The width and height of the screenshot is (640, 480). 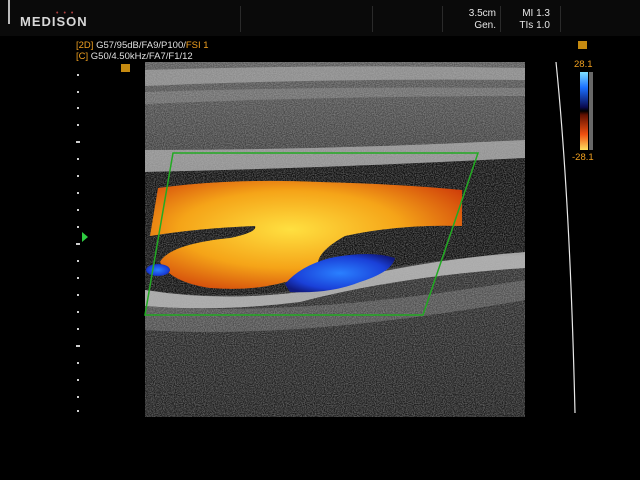 I want to click on tgc-curve, so click(x=565, y=237).